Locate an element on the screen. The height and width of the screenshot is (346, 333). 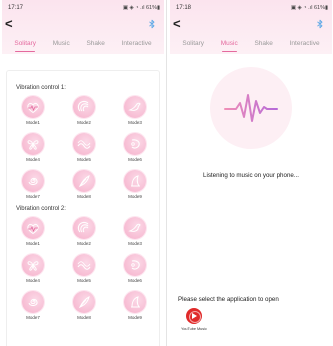
status-bar: 17:18 ▣ ◈ ◔ .ıl 61%▮ is located at coordinates (251, 9).